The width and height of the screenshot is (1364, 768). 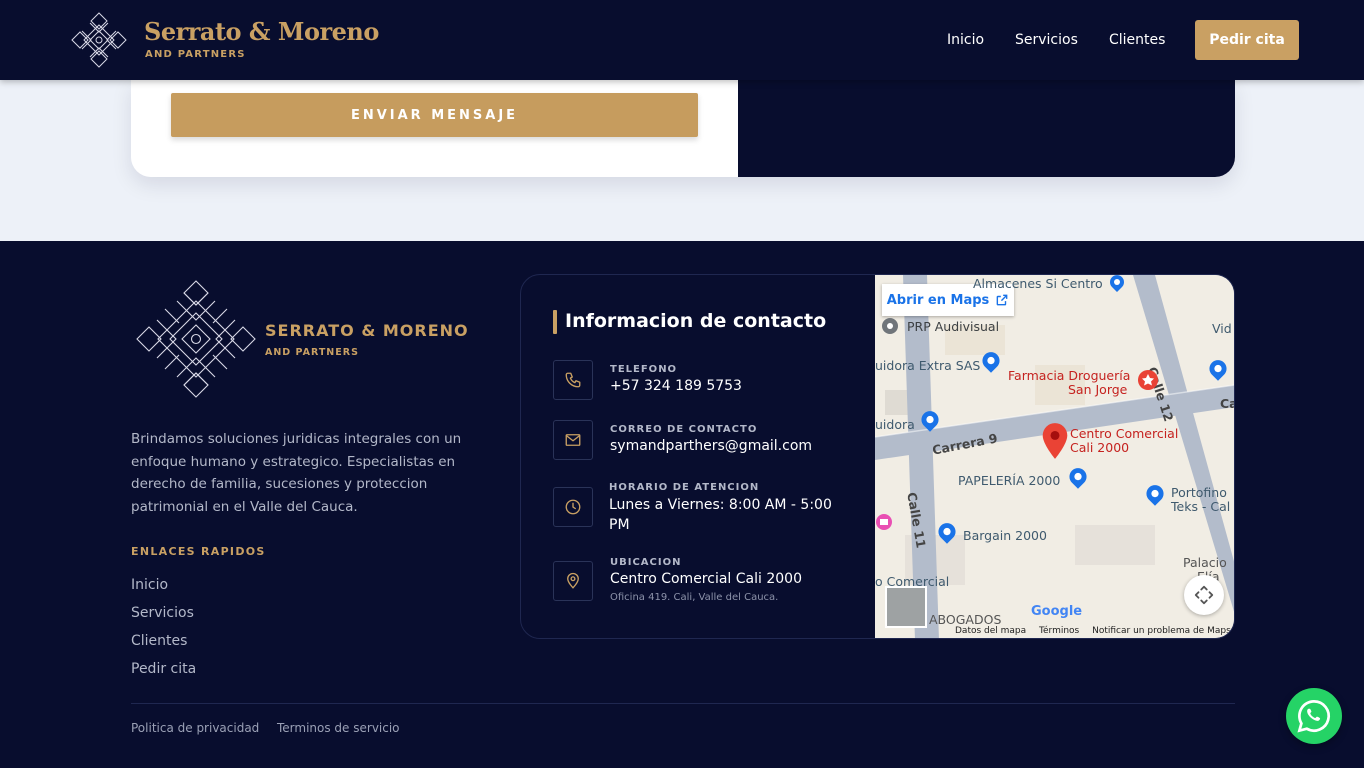 I want to click on nav-inicio: Inicio, so click(x=965, y=40).